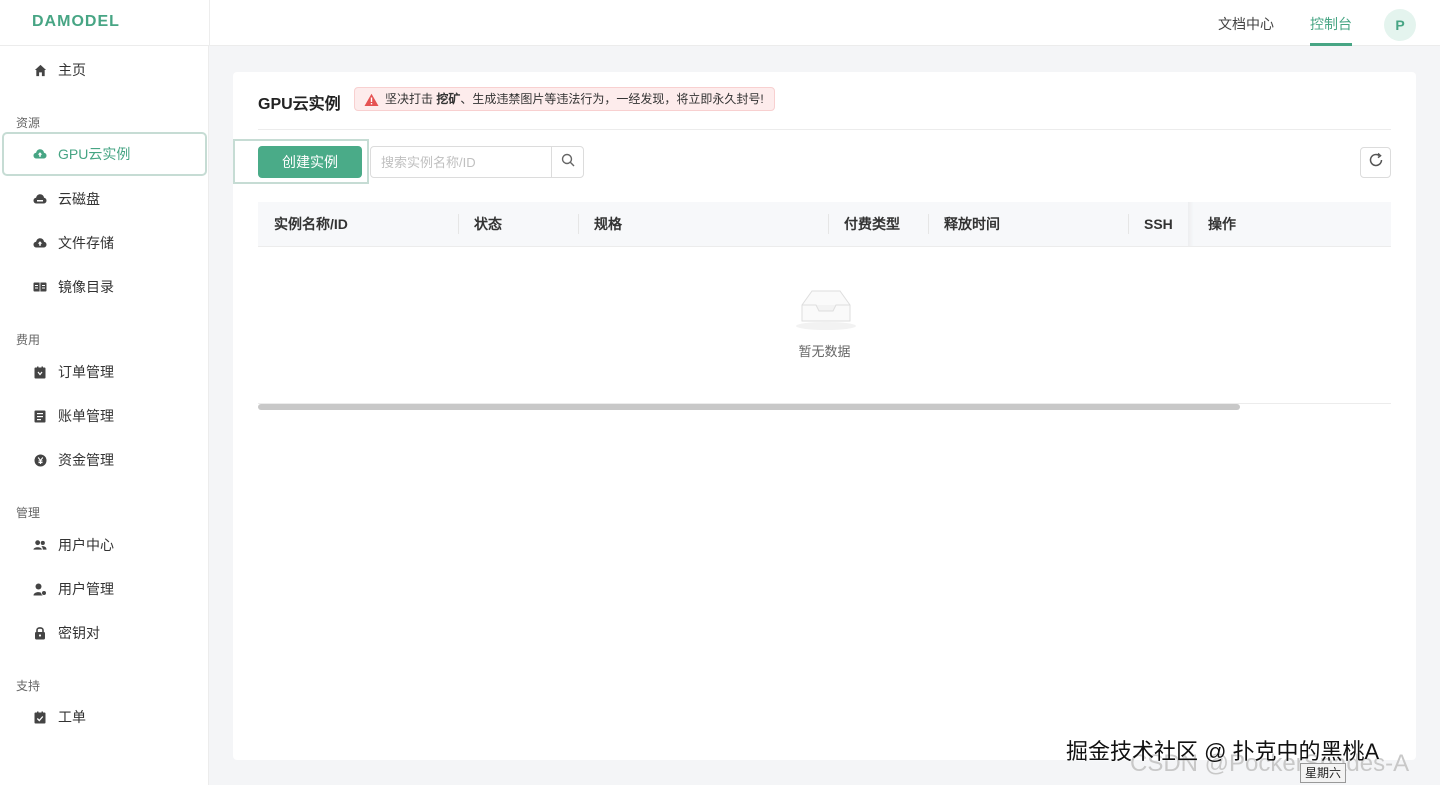  What do you see at coordinates (612, 99) in the screenshot?
I see `warning-text-post: 、生成违禁图片等违法行为，一经发现，将立即永久封号!` at bounding box center [612, 99].